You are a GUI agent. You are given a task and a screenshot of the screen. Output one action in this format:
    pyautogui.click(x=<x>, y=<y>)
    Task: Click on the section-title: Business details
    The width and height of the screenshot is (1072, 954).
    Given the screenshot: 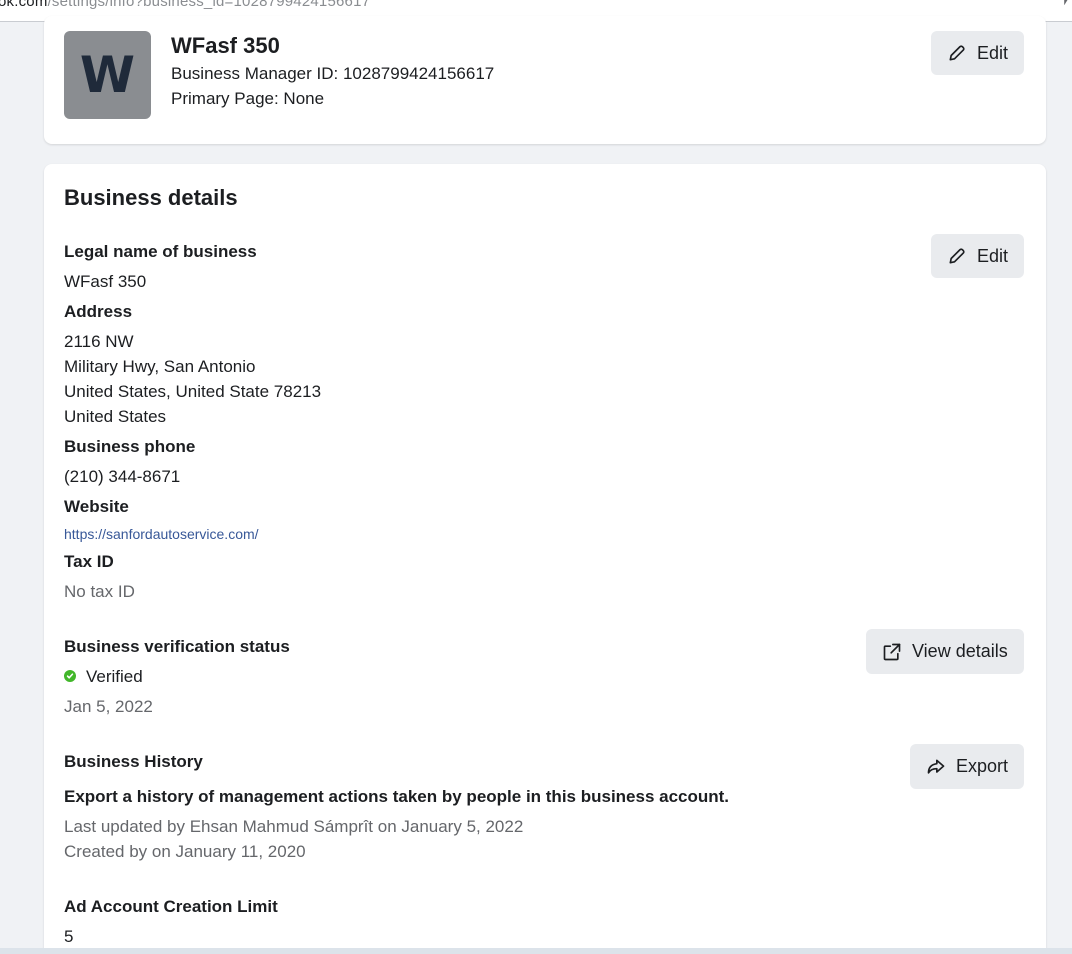 What is the action you would take?
    pyautogui.click(x=151, y=197)
    